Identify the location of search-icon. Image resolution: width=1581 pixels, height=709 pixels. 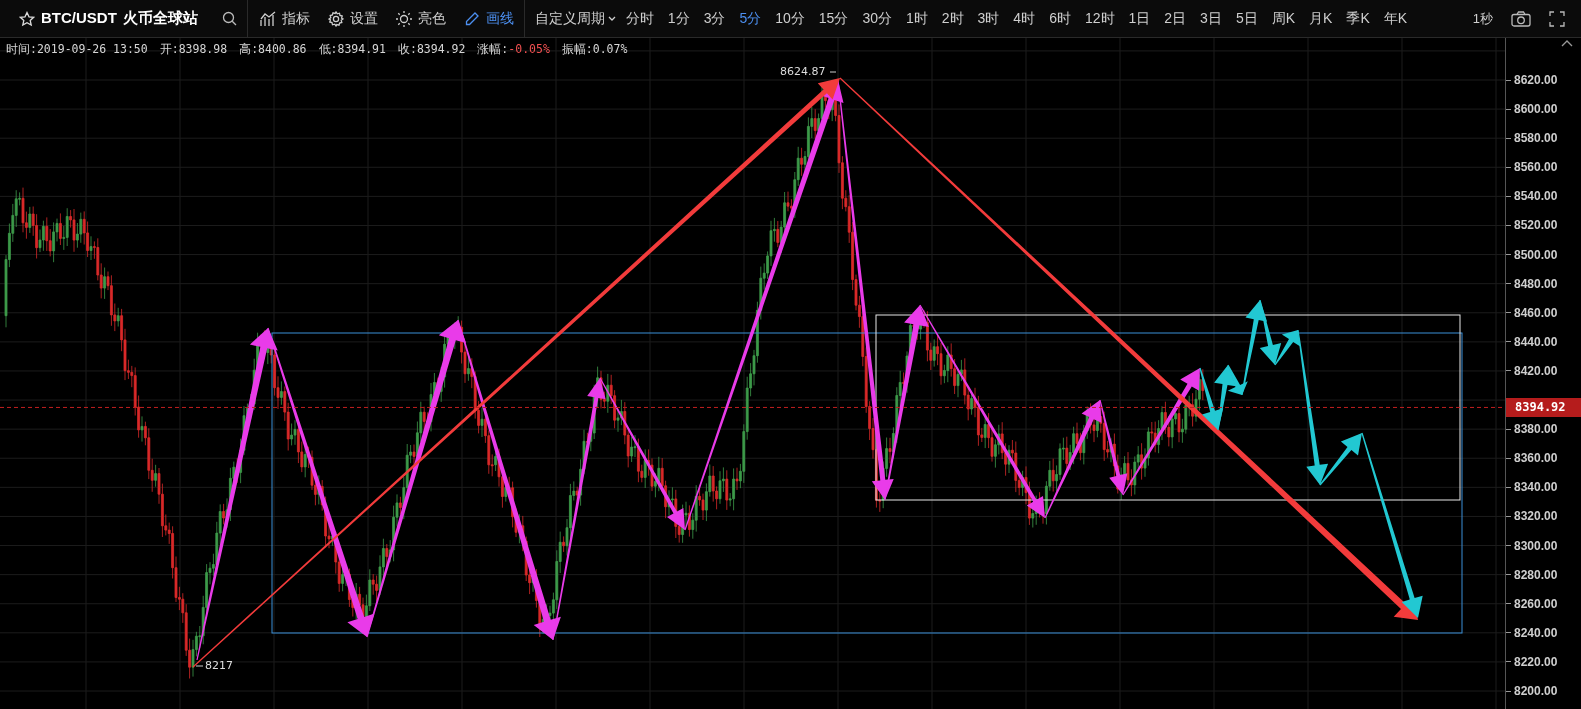
(229, 18).